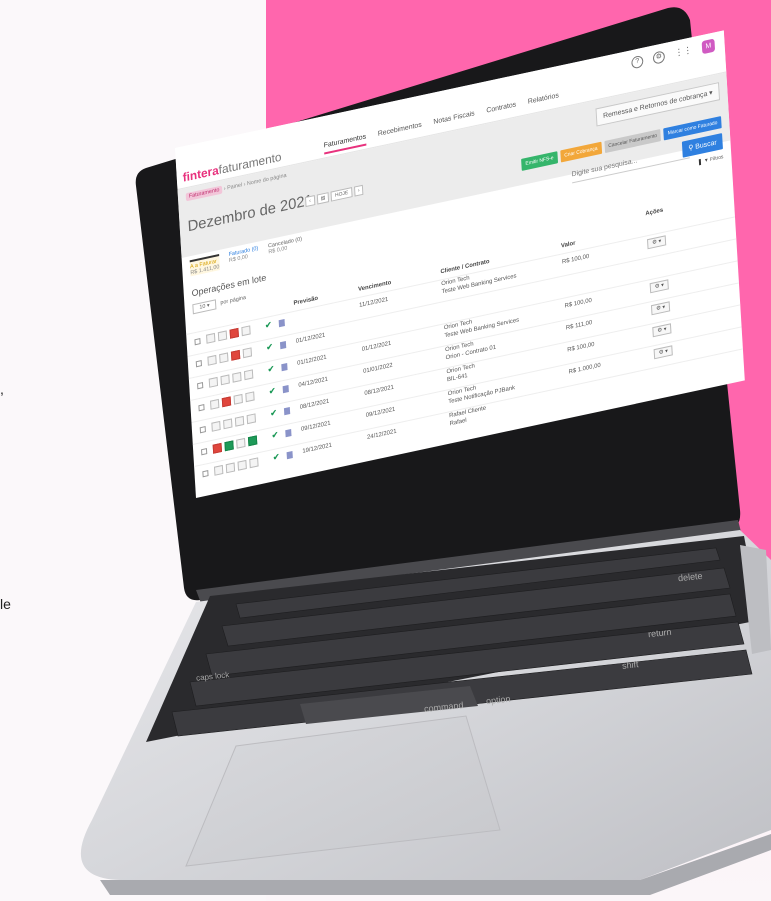  Describe the element at coordinates (637, 61) in the screenshot. I see `help-icon: ?` at that location.